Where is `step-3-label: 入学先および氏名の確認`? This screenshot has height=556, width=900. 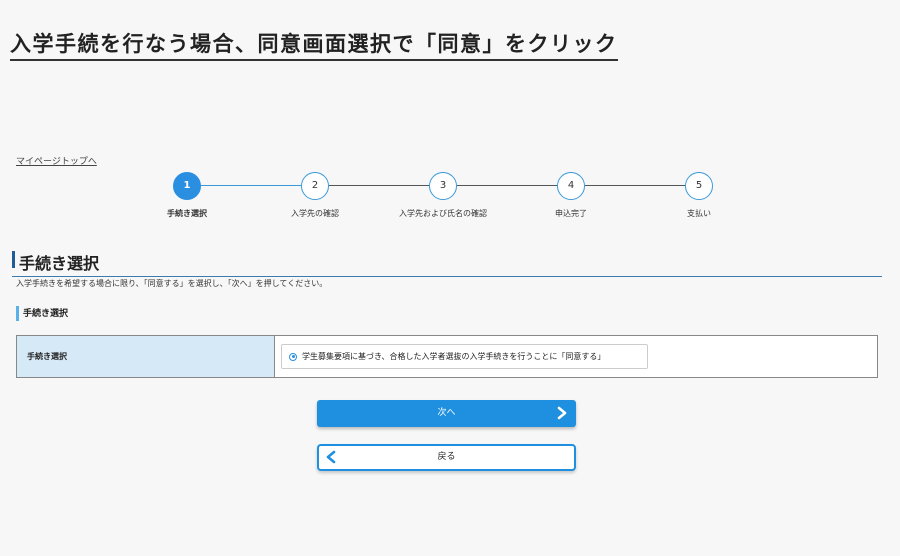 step-3-label: 入学先および氏名の確認 is located at coordinates (443, 213).